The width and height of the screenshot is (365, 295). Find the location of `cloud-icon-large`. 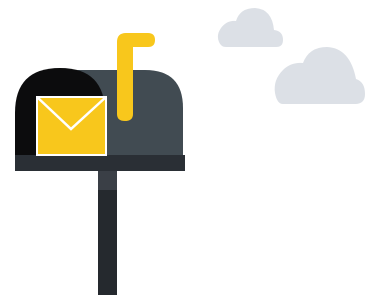

cloud-icon-large is located at coordinates (319, 75).